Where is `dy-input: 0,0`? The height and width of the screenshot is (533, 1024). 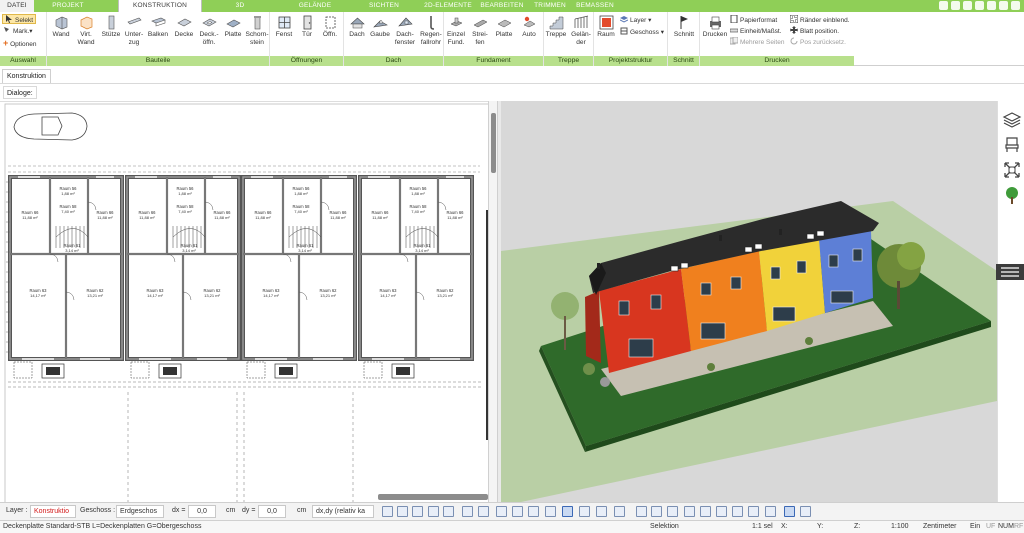 dy-input: 0,0 is located at coordinates (272, 511).